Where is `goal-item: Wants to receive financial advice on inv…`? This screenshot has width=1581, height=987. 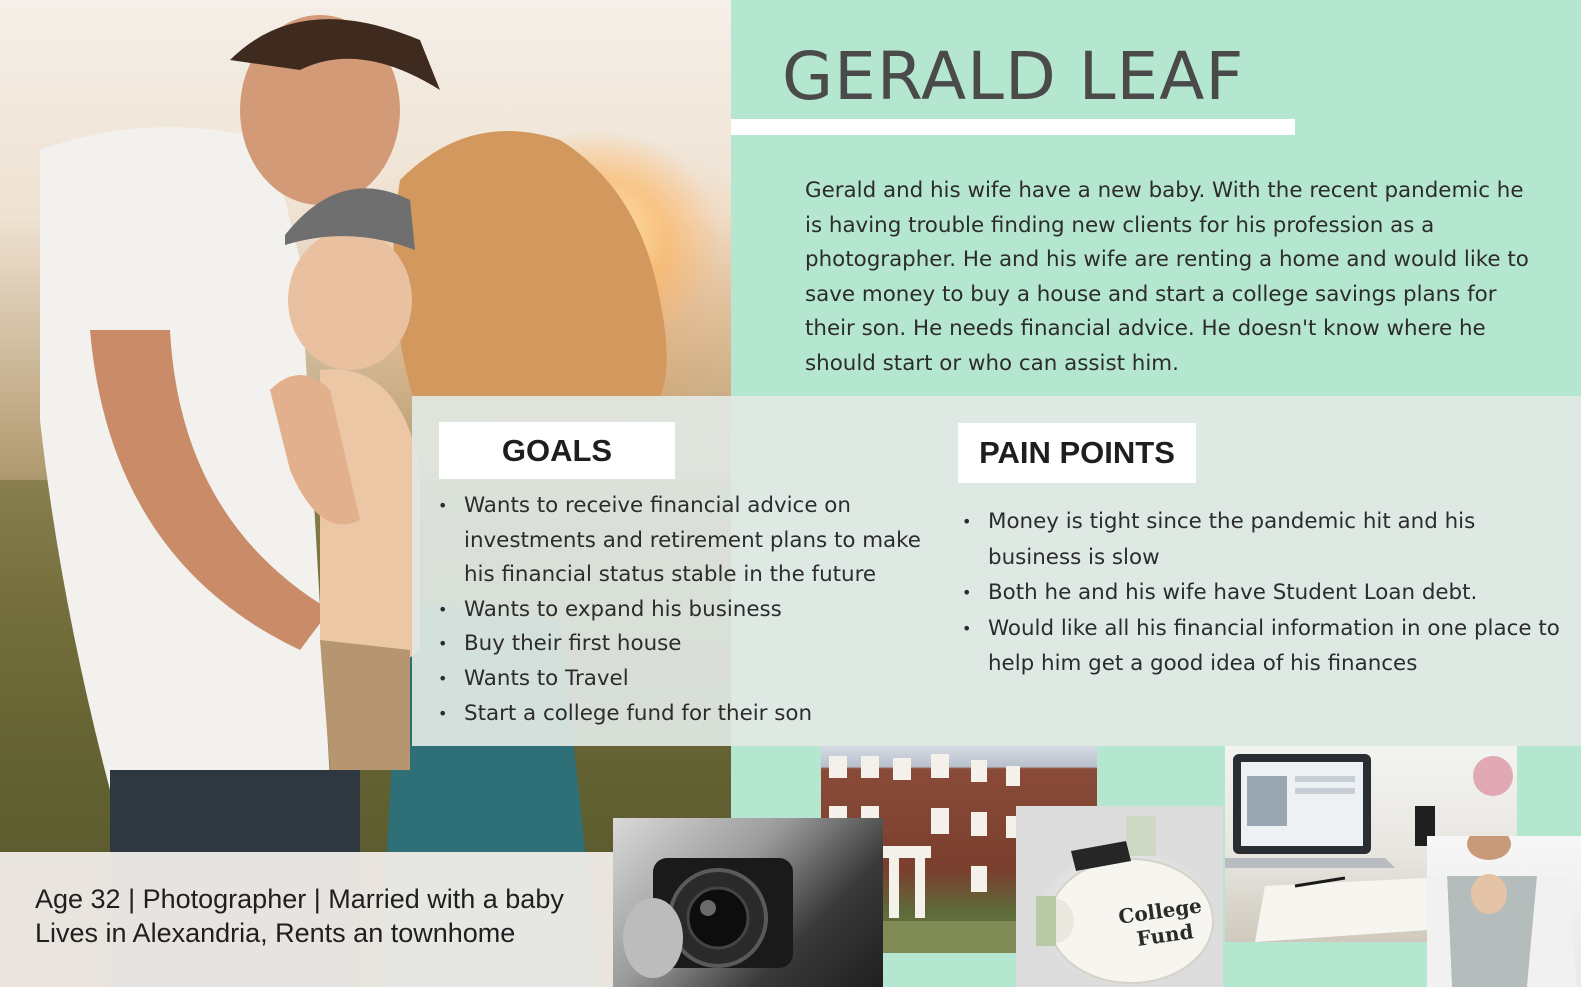
goal-item: Wants to receive financial advice on inv… is located at coordinates (698, 541).